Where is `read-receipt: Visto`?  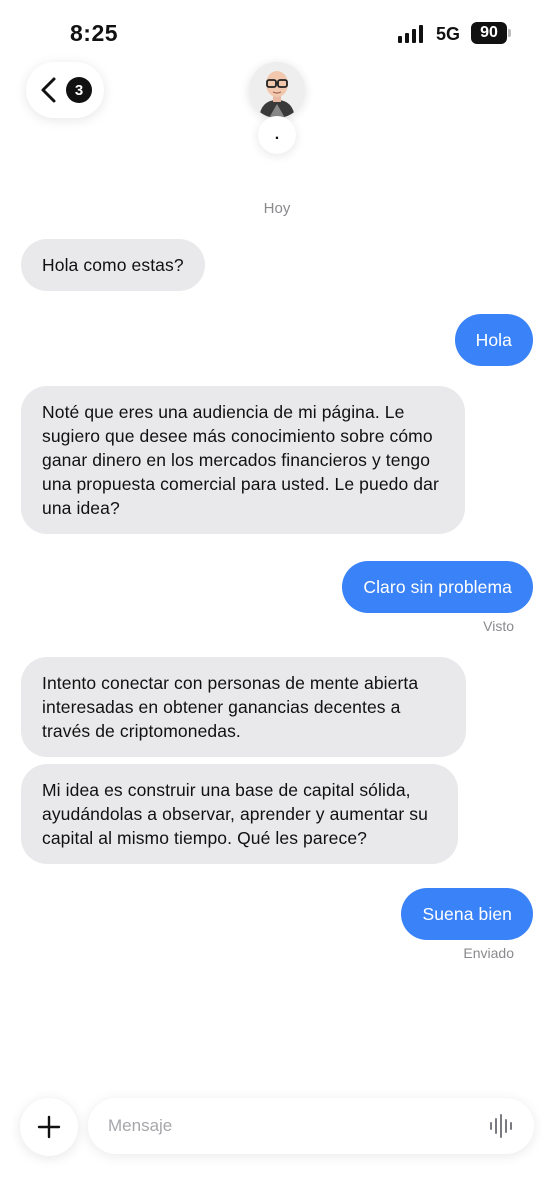 read-receipt: Visto is located at coordinates (498, 626).